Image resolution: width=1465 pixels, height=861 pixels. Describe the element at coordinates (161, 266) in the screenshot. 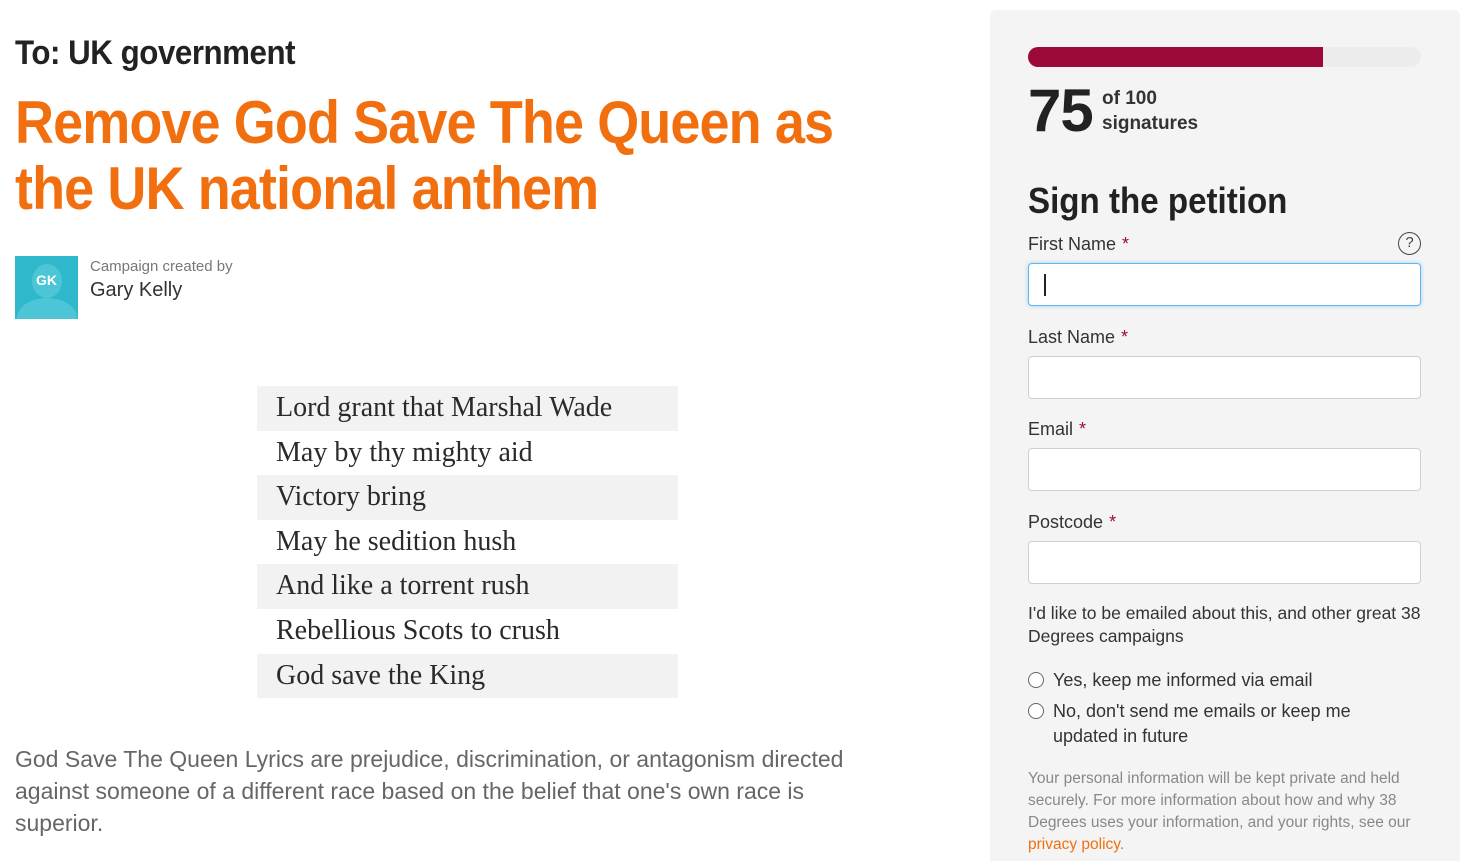

I see `creator-label: Campaign created by` at that location.